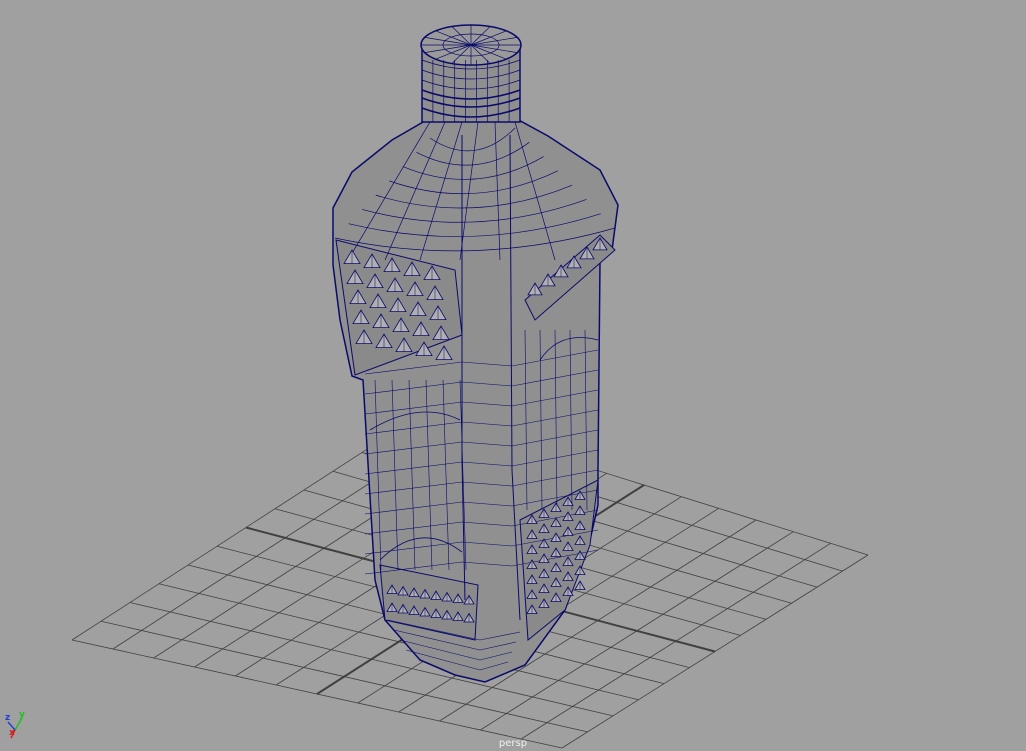 This screenshot has width=1026, height=751. I want to click on axis-z-label: z, so click(8, 718).